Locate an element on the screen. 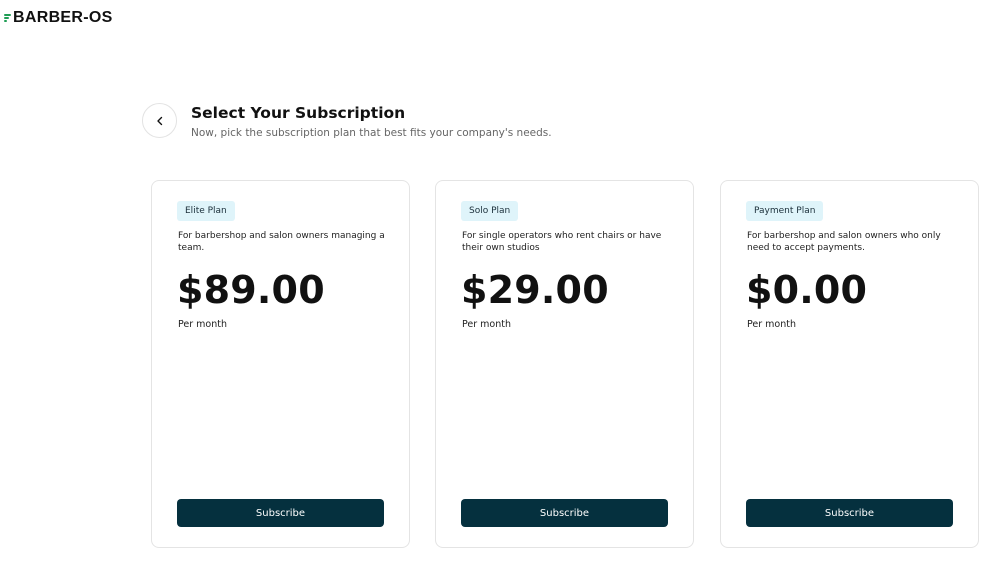 Image resolution: width=997 pixels, height=578 pixels. chevron-left-icon is located at coordinates (159, 120).